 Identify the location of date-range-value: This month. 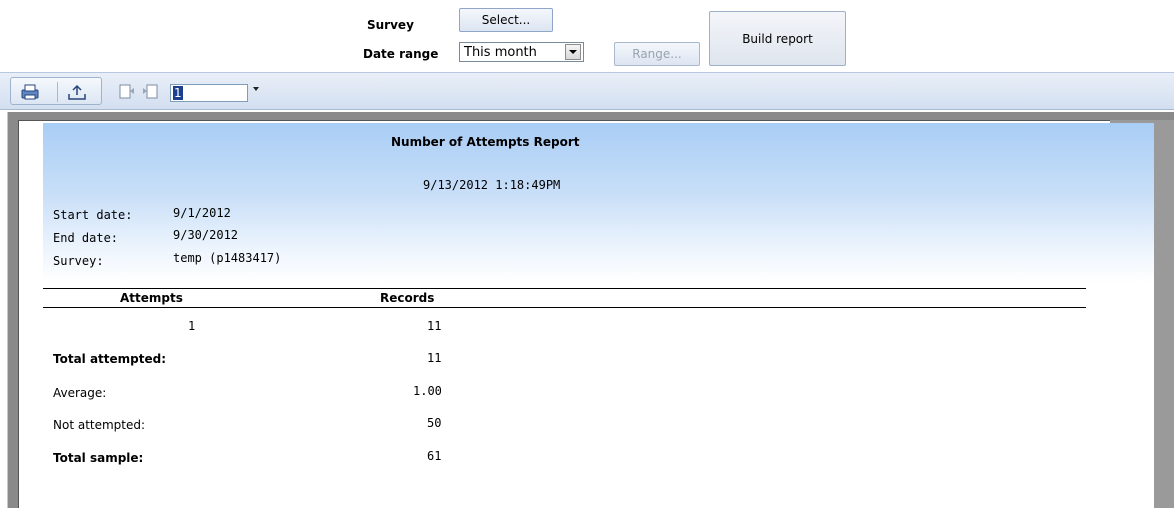
(500, 52).